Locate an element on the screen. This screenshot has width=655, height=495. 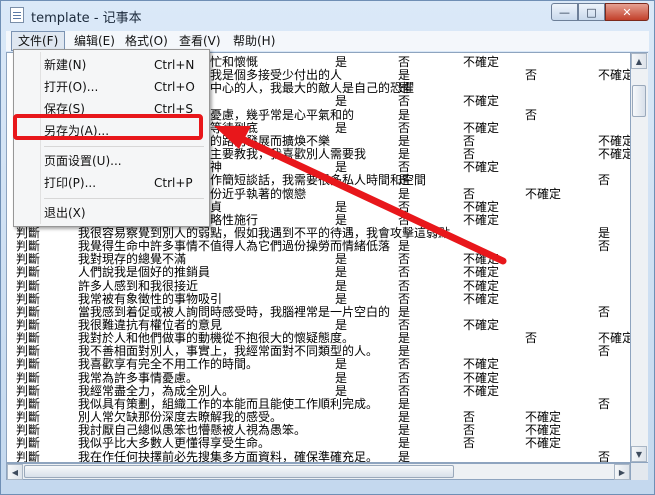
annotation-arrow-overlay is located at coordinates (360, 195).